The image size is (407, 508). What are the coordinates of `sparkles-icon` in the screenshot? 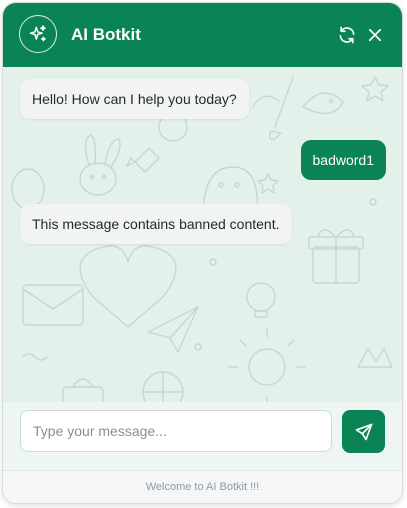 It's located at (37, 33).